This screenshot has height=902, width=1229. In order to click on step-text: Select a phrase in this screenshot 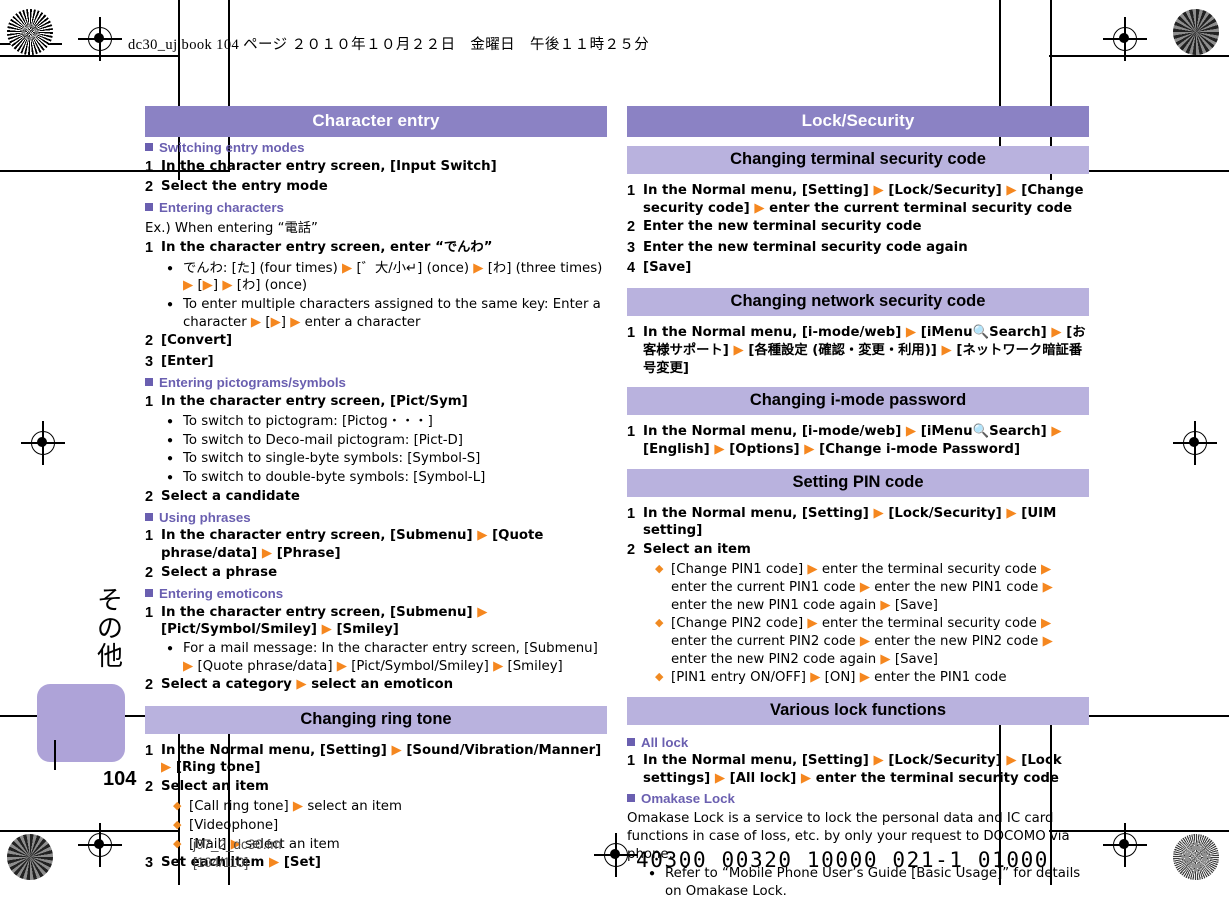, I will do `click(219, 572)`.